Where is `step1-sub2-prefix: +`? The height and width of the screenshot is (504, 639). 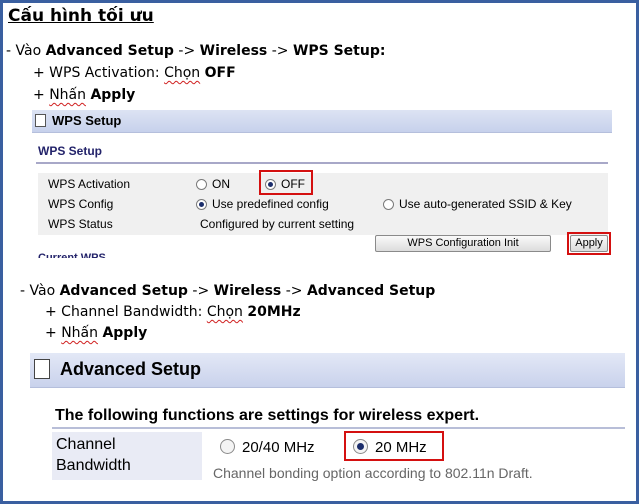 step1-sub2-prefix: + is located at coordinates (41, 95).